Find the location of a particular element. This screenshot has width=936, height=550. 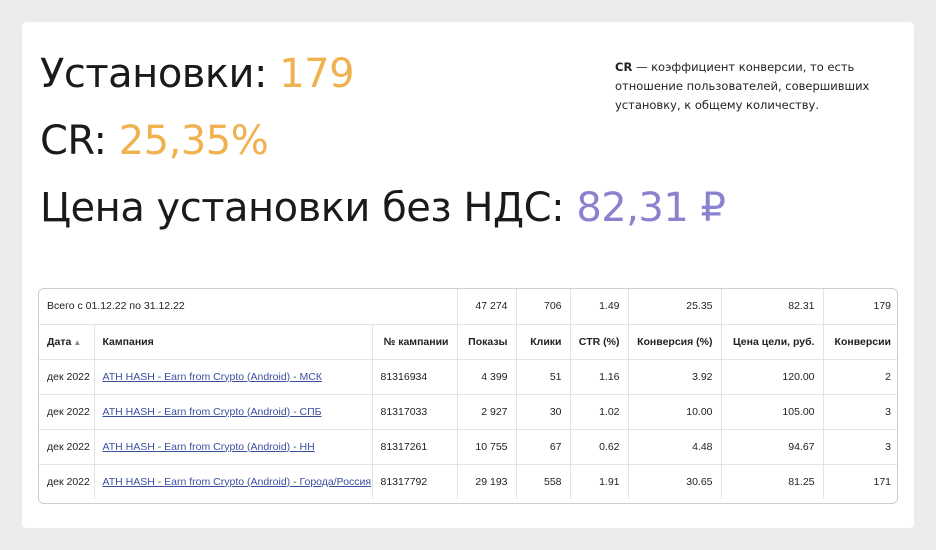

installs-value: 179 is located at coordinates (317, 74).